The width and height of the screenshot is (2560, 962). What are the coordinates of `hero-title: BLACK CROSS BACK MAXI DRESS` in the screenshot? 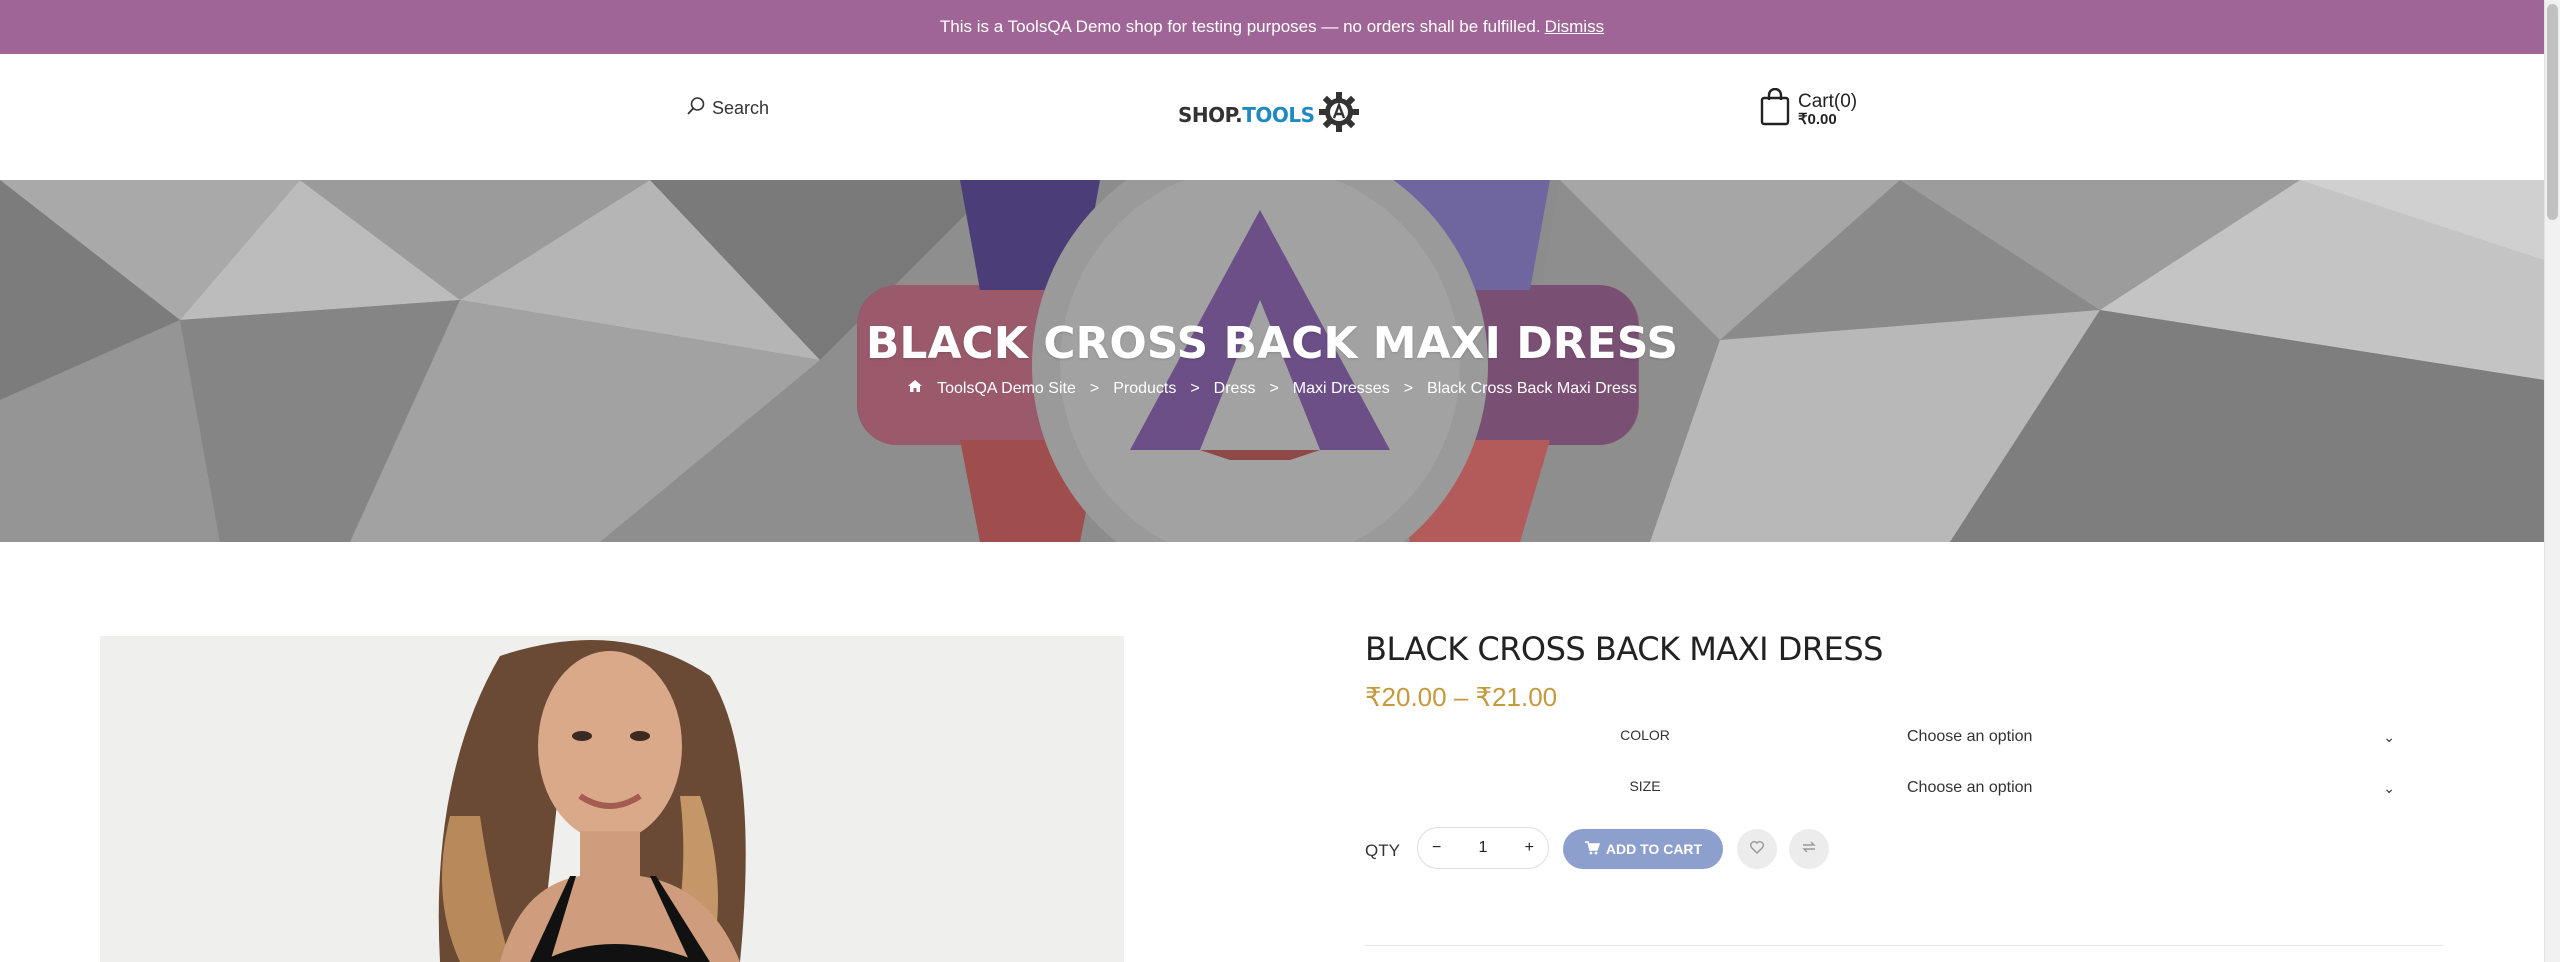 It's located at (1272, 343).